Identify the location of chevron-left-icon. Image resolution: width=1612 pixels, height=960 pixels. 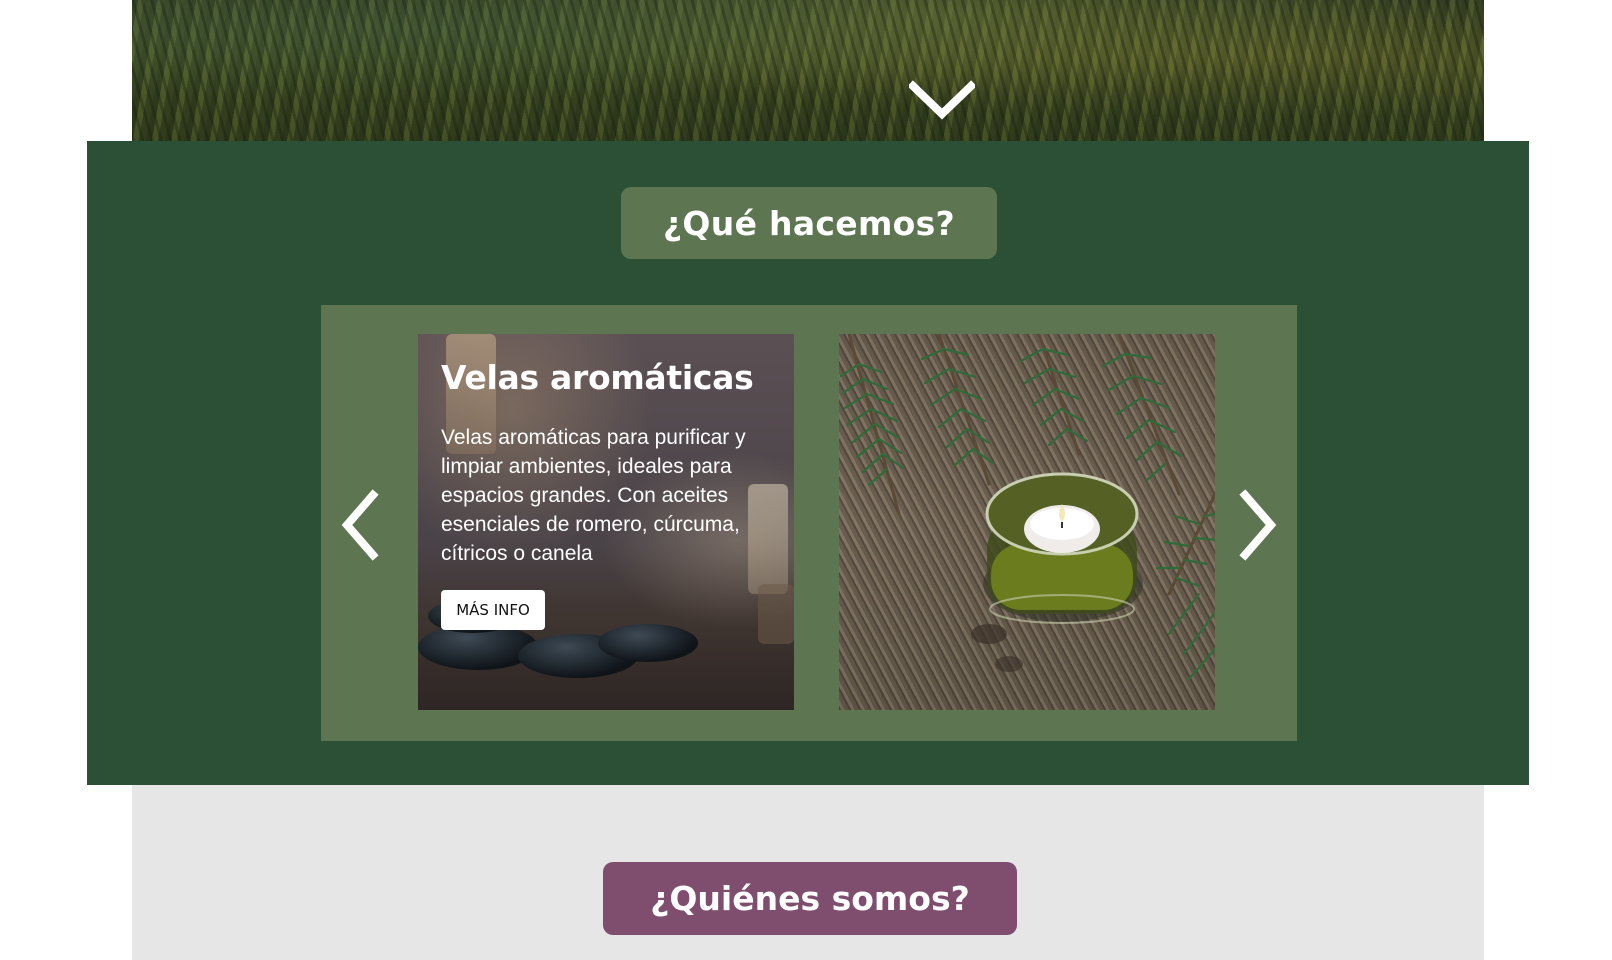
(361, 525).